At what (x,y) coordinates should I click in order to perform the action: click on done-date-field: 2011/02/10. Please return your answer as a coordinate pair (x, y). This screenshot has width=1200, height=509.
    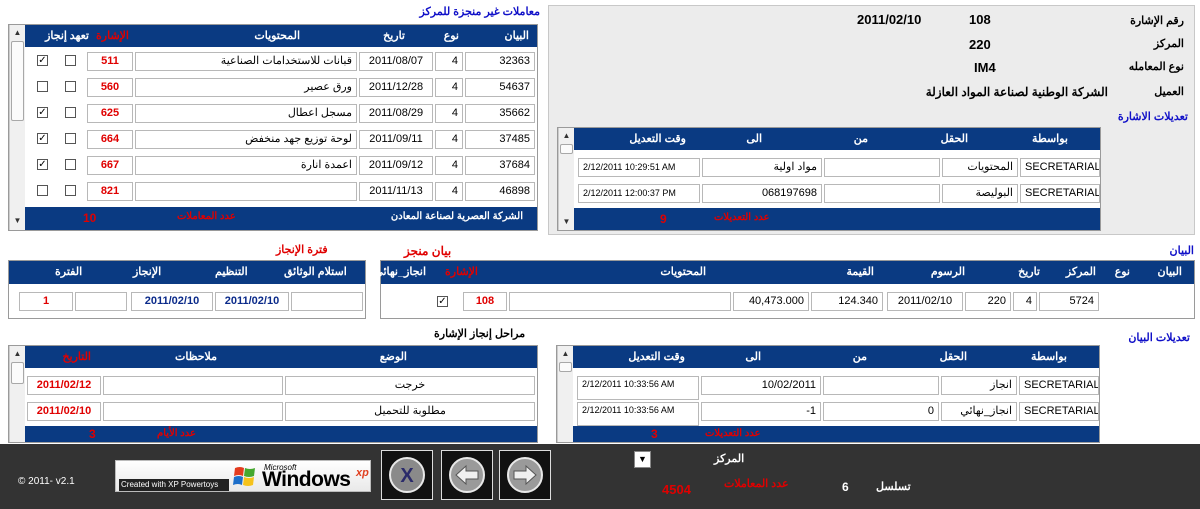
    Looking at the image, I should click on (172, 301).